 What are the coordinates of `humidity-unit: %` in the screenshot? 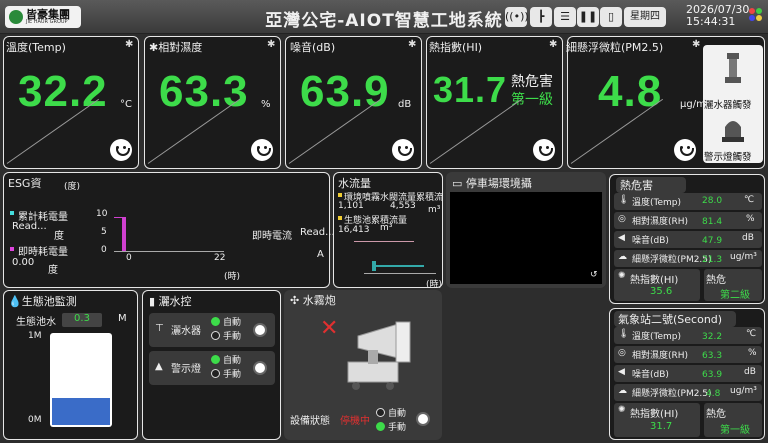 It's located at (266, 104).